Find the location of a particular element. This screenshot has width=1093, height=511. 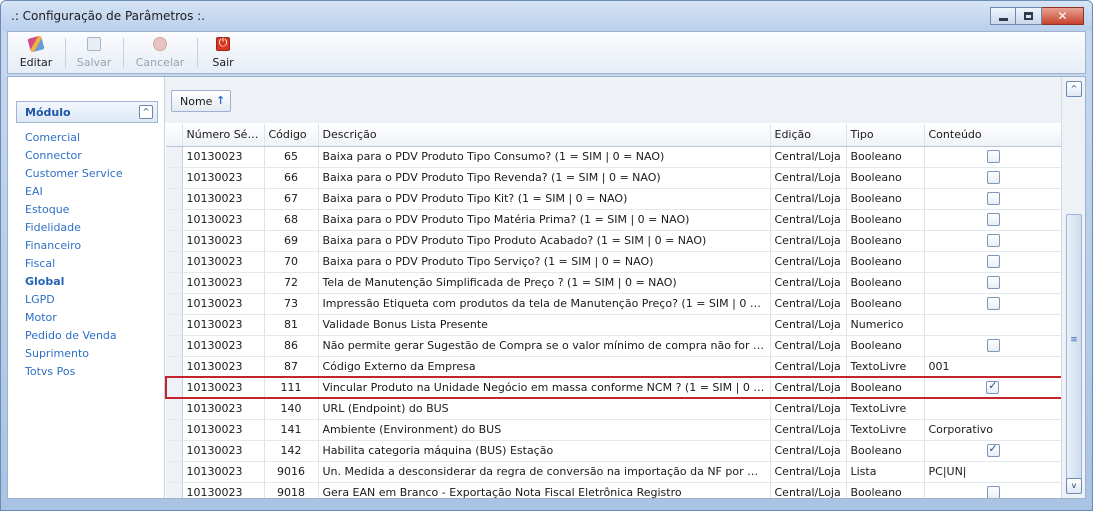

column-header-codigo: Código is located at coordinates (291, 135).